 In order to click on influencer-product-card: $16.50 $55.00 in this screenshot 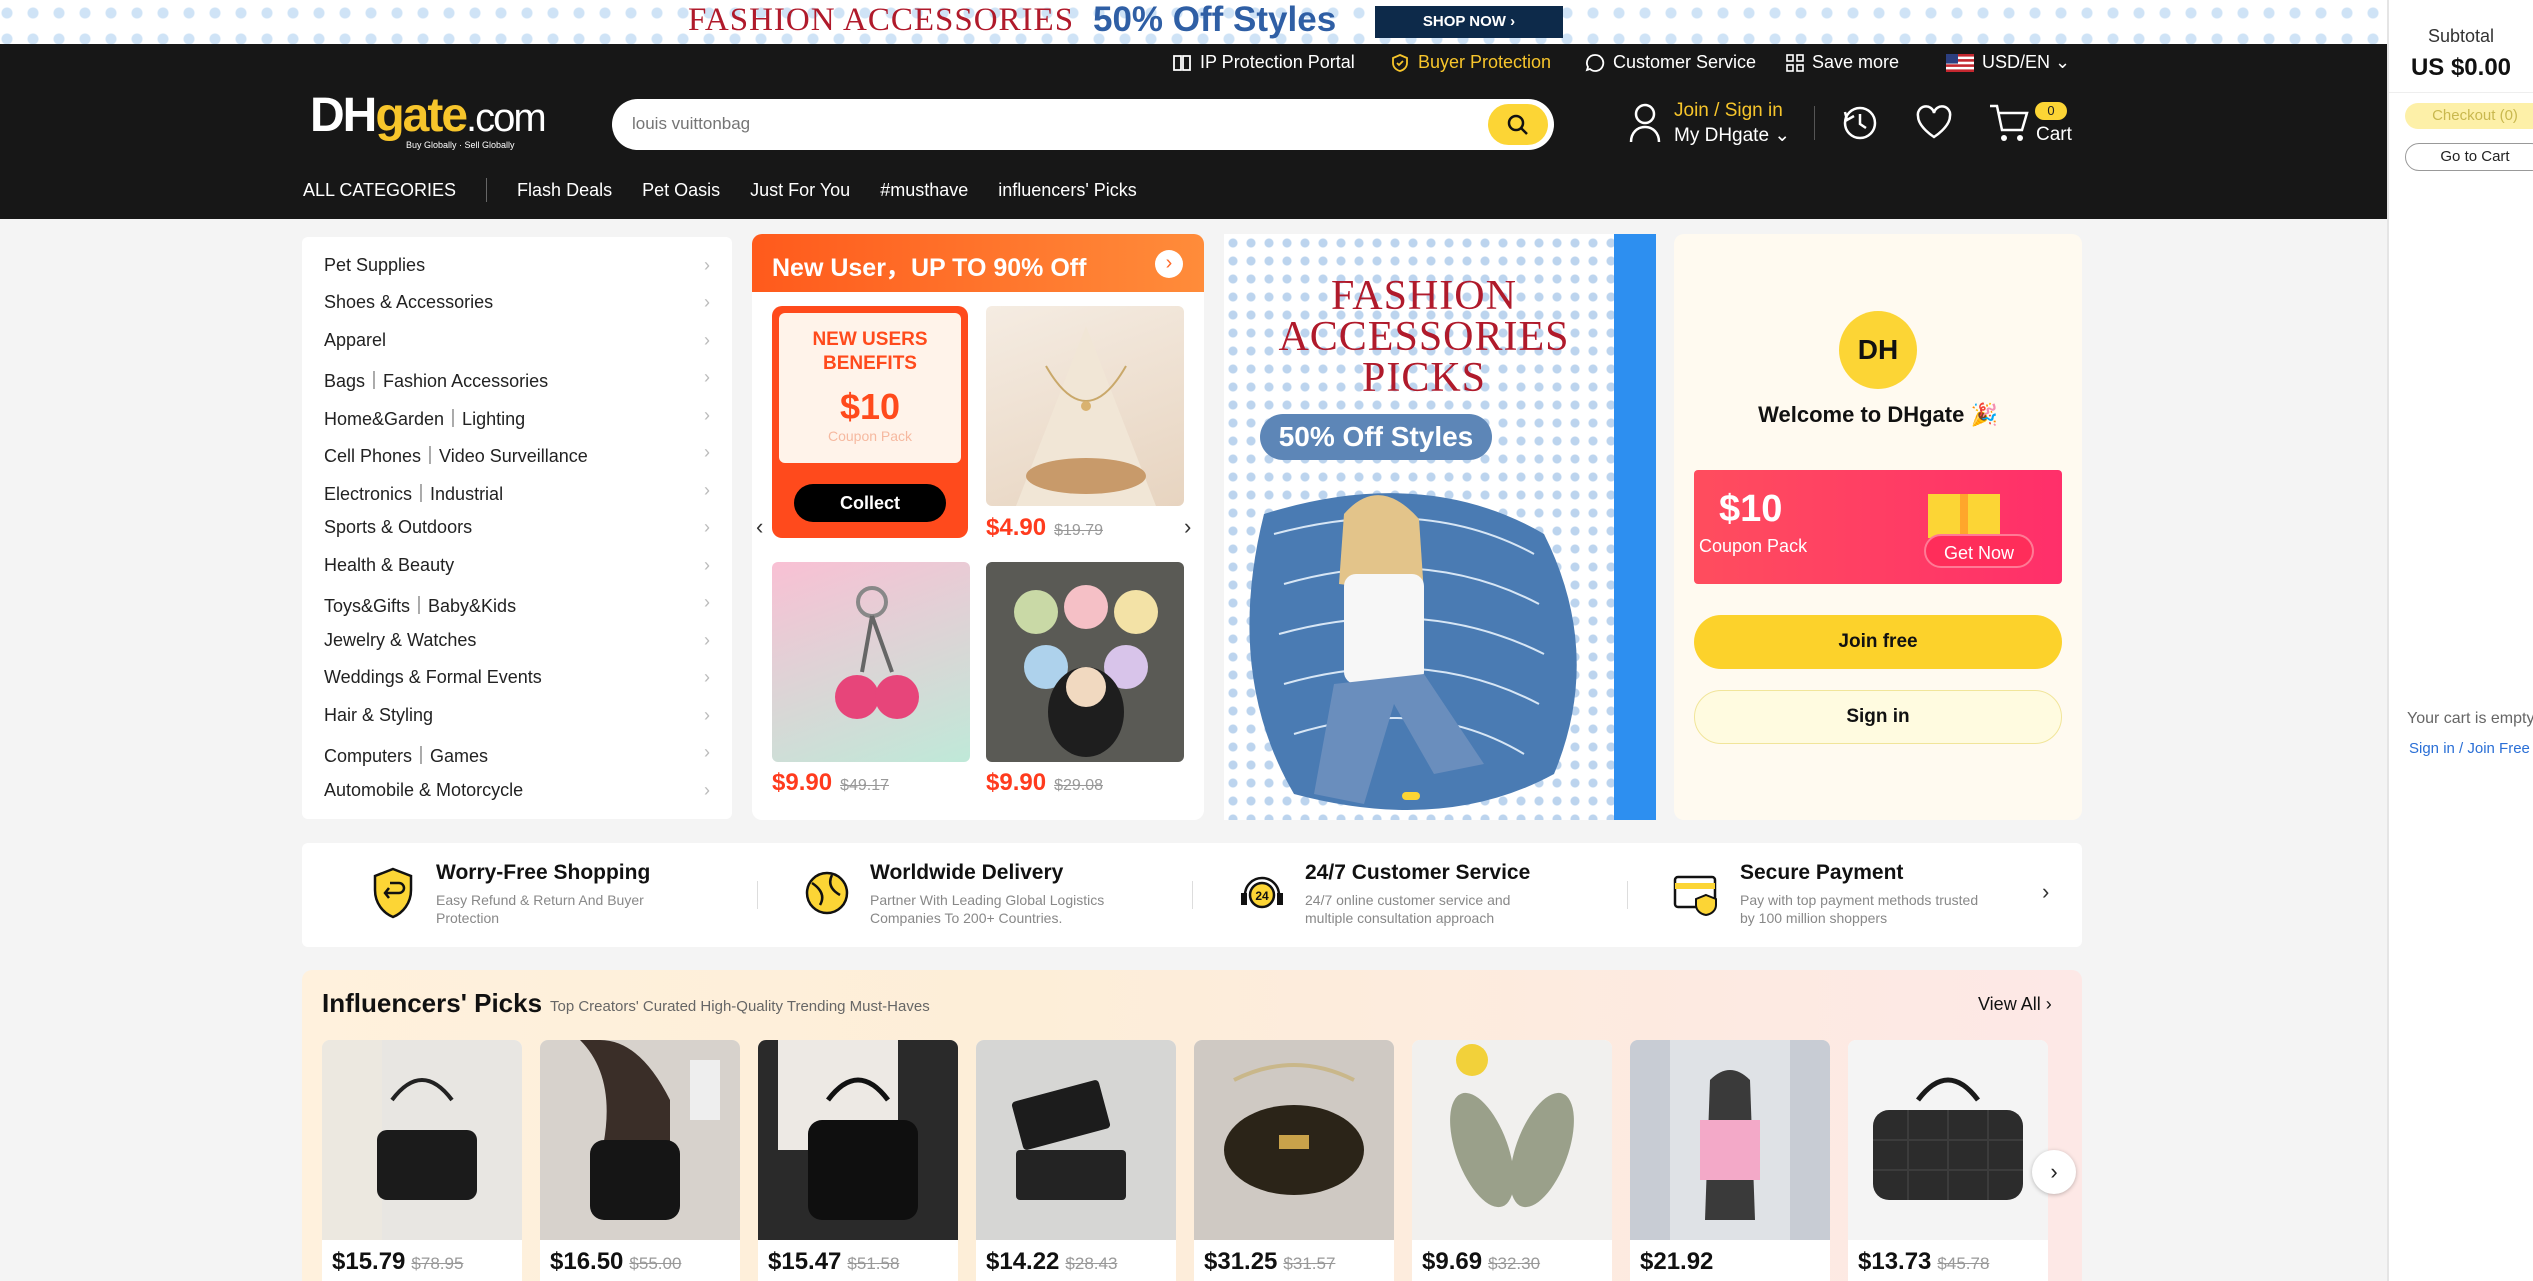, I will do `click(640, 1160)`.